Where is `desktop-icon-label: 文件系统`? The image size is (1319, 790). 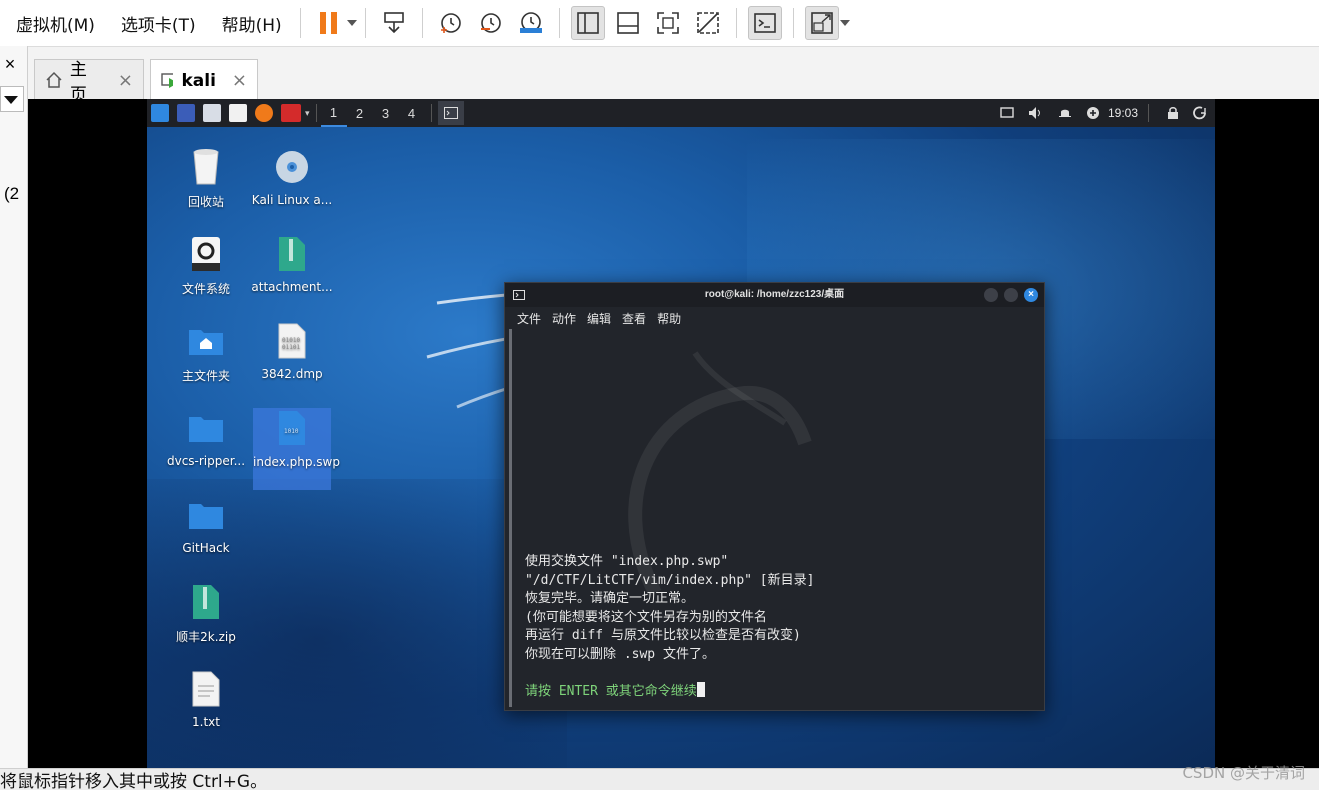 desktop-icon-label: 文件系统 is located at coordinates (205, 289).